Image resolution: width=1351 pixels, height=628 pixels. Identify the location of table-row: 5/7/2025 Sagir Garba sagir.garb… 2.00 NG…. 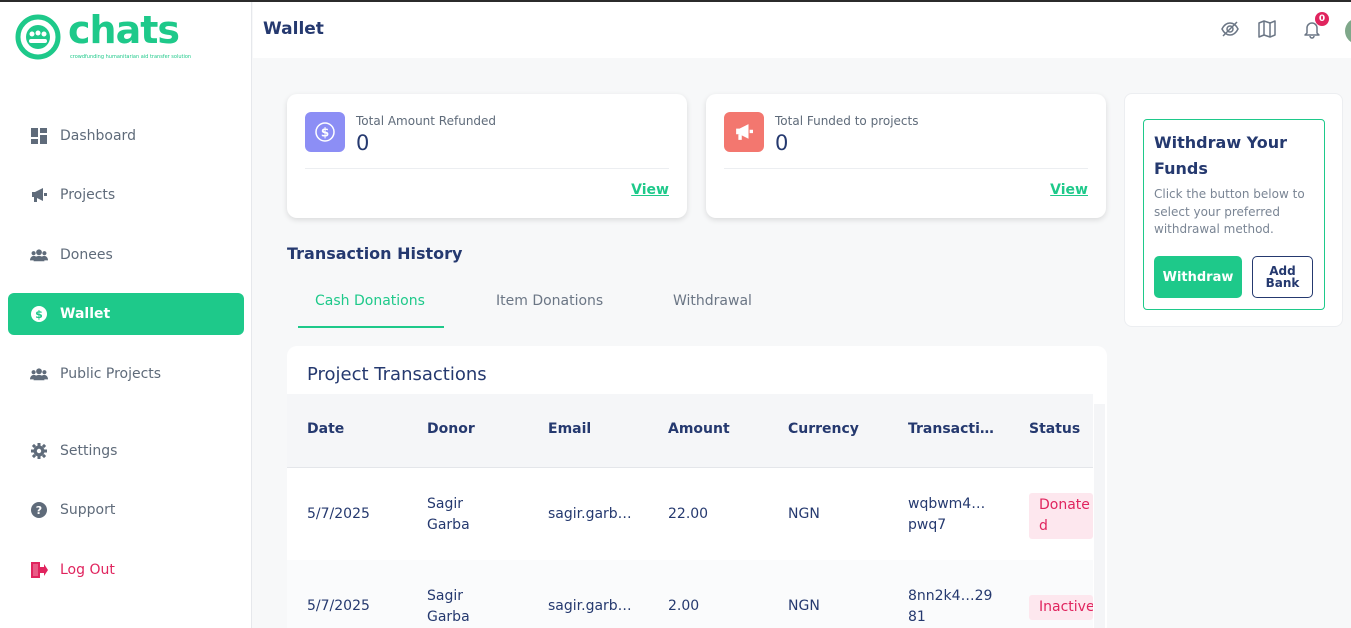
(690, 594).